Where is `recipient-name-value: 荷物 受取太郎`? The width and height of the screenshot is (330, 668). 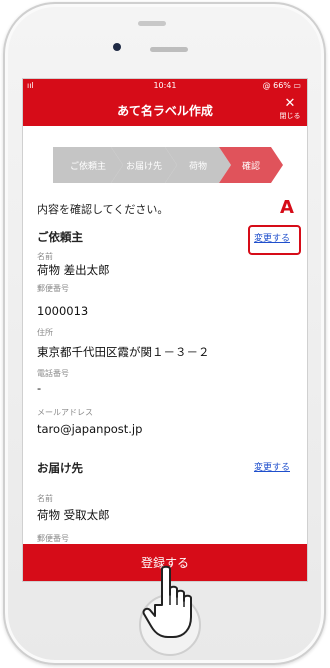 recipient-name-value: 荷物 受取太郎 is located at coordinates (73, 515).